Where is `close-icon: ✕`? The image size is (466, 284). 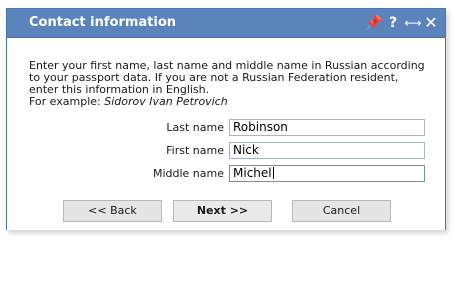 close-icon: ✕ is located at coordinates (431, 23).